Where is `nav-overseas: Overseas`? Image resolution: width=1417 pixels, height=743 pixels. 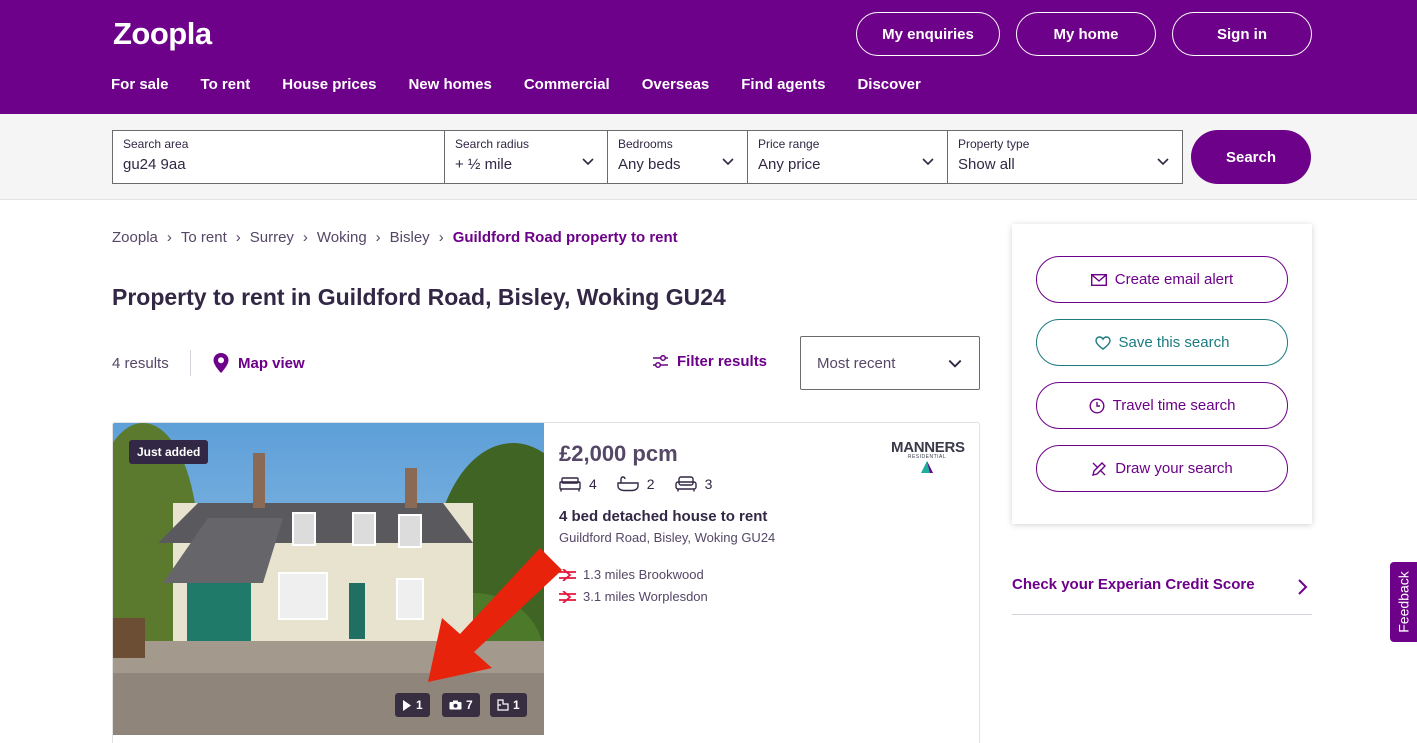
nav-overseas: Overseas is located at coordinates (676, 84).